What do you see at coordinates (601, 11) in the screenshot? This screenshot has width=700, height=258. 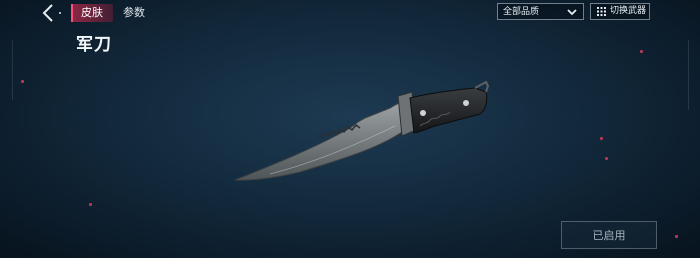 I see `grid-icon` at bounding box center [601, 11].